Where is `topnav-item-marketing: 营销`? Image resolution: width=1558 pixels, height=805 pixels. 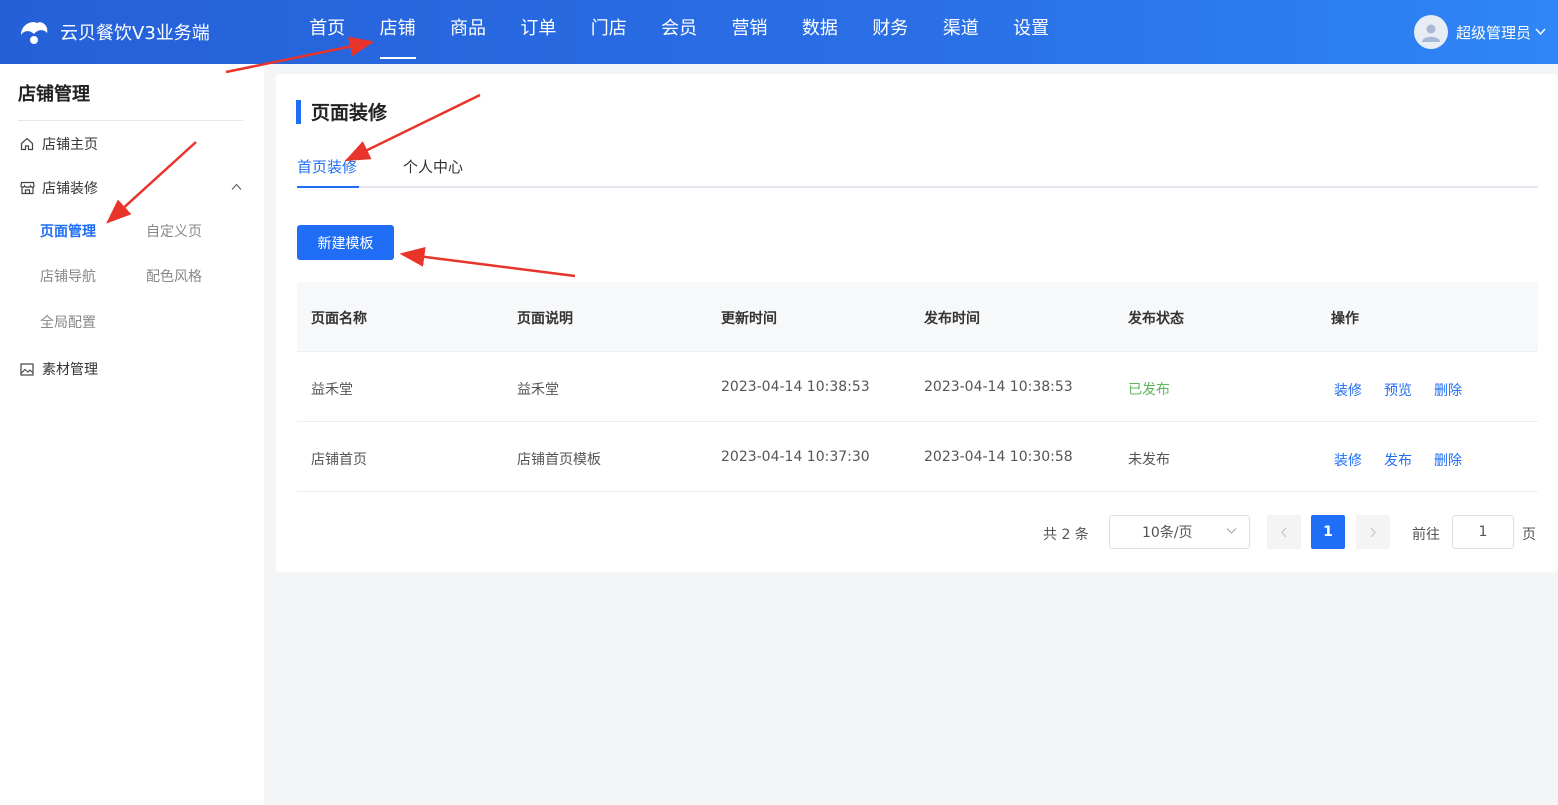 topnav-item-marketing: 营销 is located at coordinates (749, 32).